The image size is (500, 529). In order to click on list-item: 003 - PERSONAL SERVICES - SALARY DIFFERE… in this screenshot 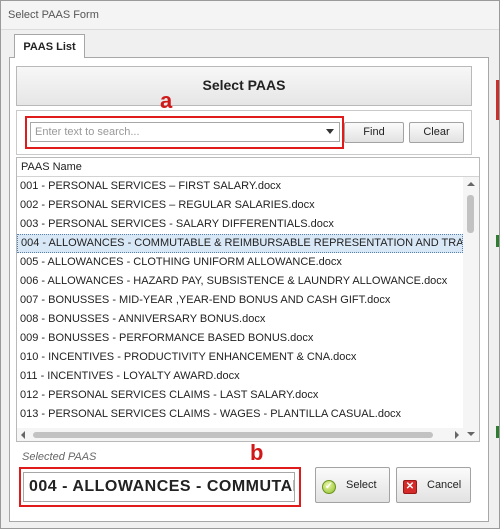, I will do `click(240, 224)`.